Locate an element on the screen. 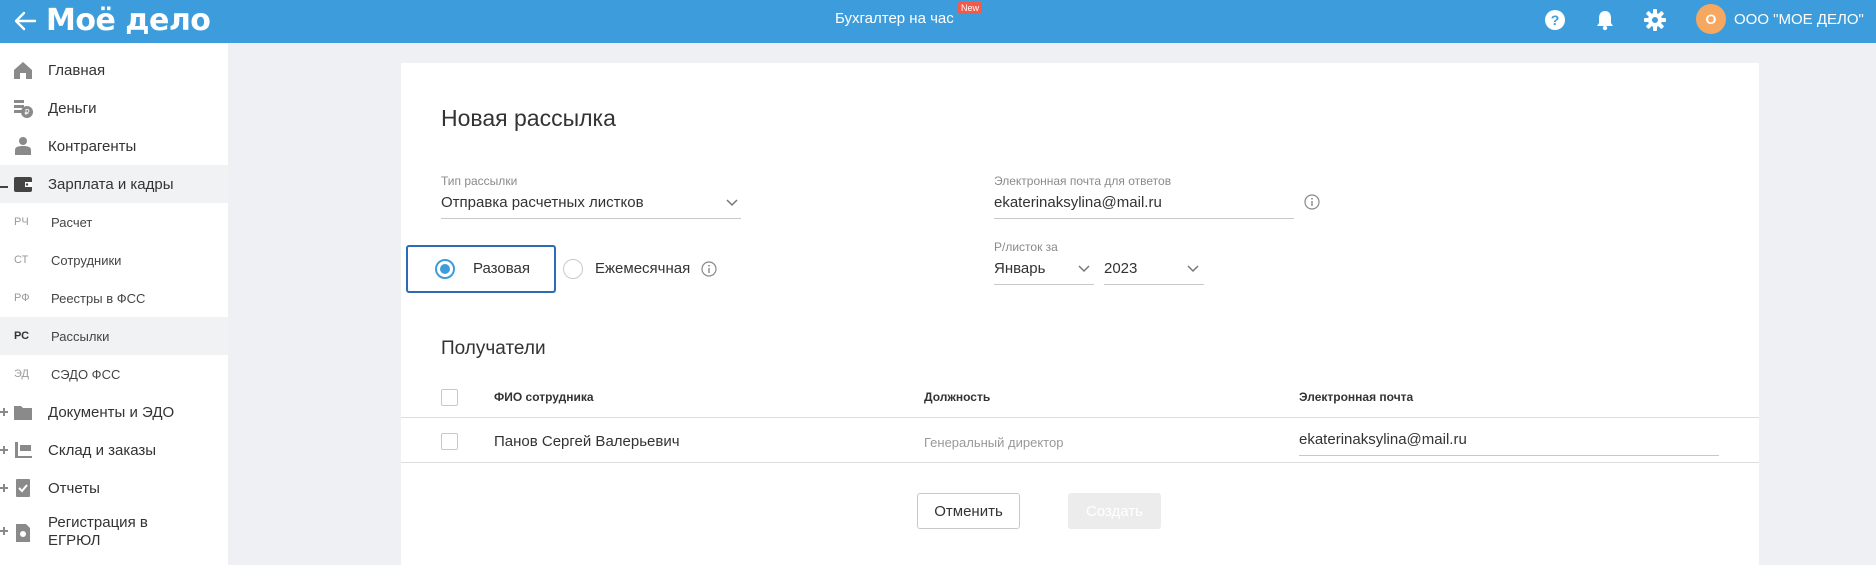 The width and height of the screenshot is (1876, 565). sidebar-item-label: Зарплата и кадры is located at coordinates (111, 184).